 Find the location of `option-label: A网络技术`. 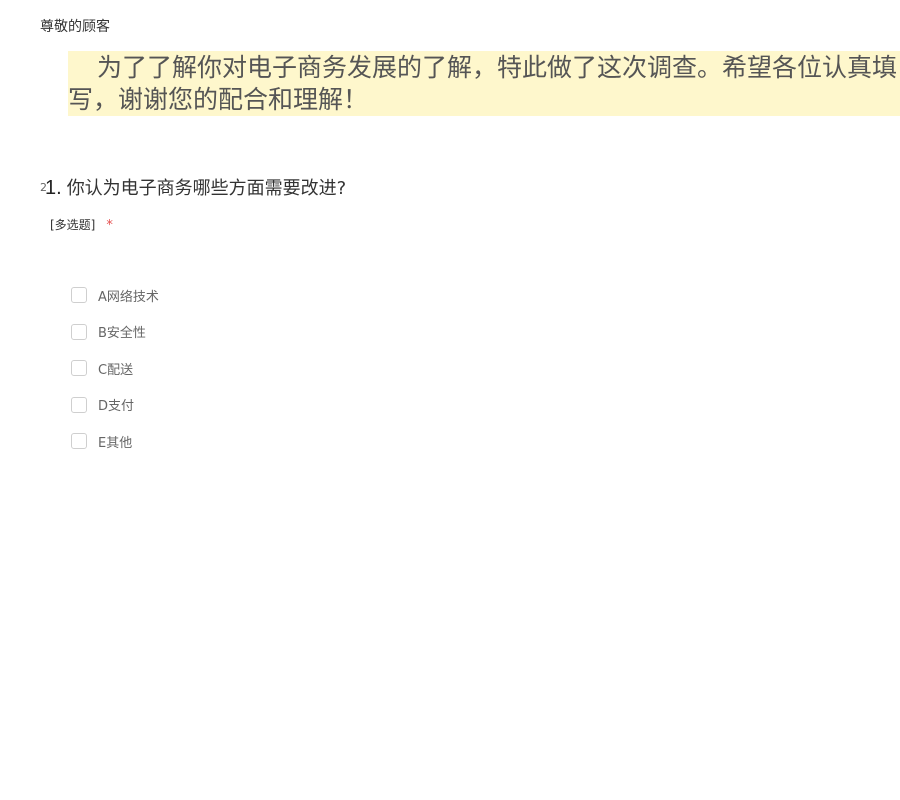

option-label: A网络技术 is located at coordinates (128, 295).